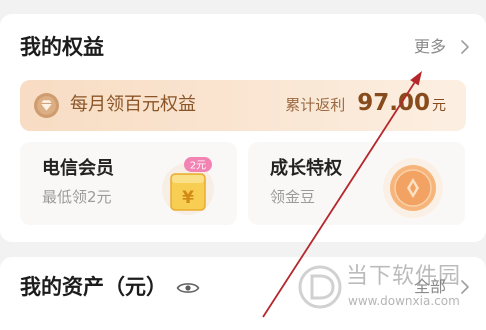  What do you see at coordinates (429, 46) in the screenshot?
I see `more-label: 更多` at bounding box center [429, 46].